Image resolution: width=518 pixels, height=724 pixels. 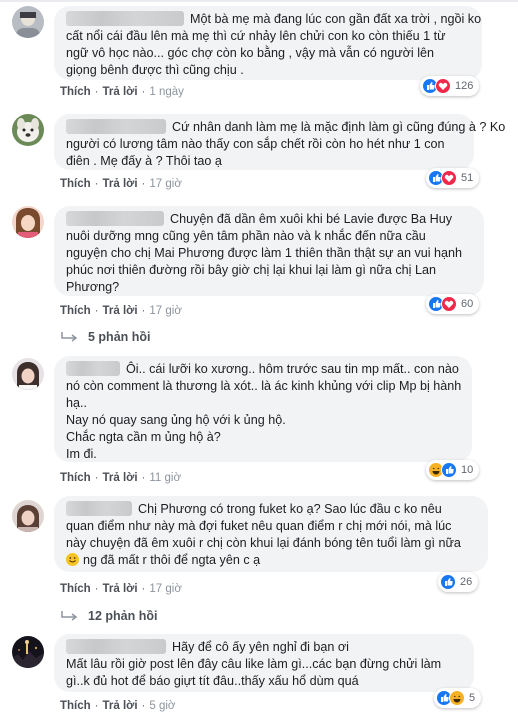 What do you see at coordinates (162, 706) in the screenshot?
I see `timestamp: 5 giờ` at bounding box center [162, 706].